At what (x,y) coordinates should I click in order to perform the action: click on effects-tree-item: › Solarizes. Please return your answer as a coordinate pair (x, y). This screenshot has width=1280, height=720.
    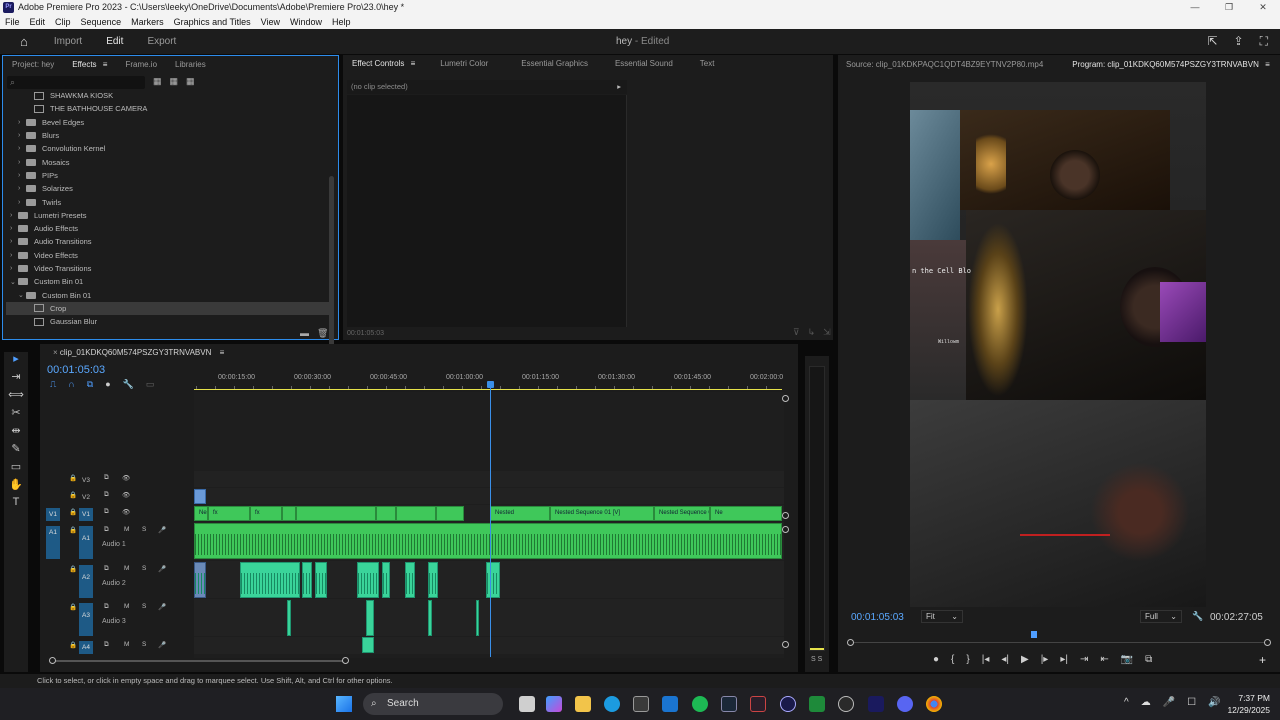
    Looking at the image, I should click on (168, 188).